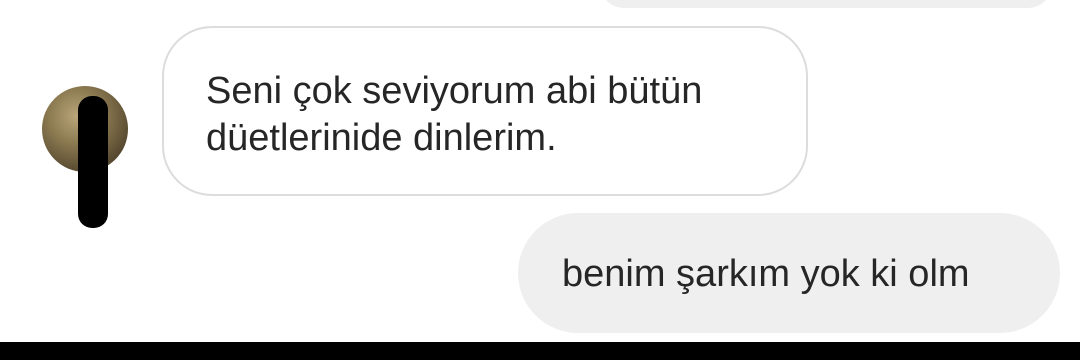 The width and height of the screenshot is (1080, 360). What do you see at coordinates (381, 138) in the screenshot?
I see `incoming-message-line-2: düetlerinide dinlerim.` at bounding box center [381, 138].